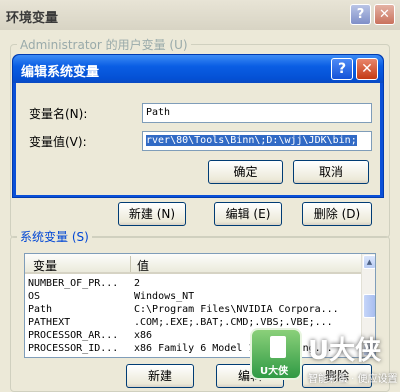 This screenshot has width=400, height=392. Describe the element at coordinates (251, 140) in the screenshot. I see `variable-value-selected-text: rver\80\Tools\Binn\;D:\wjj\JDK\bin;` at that location.